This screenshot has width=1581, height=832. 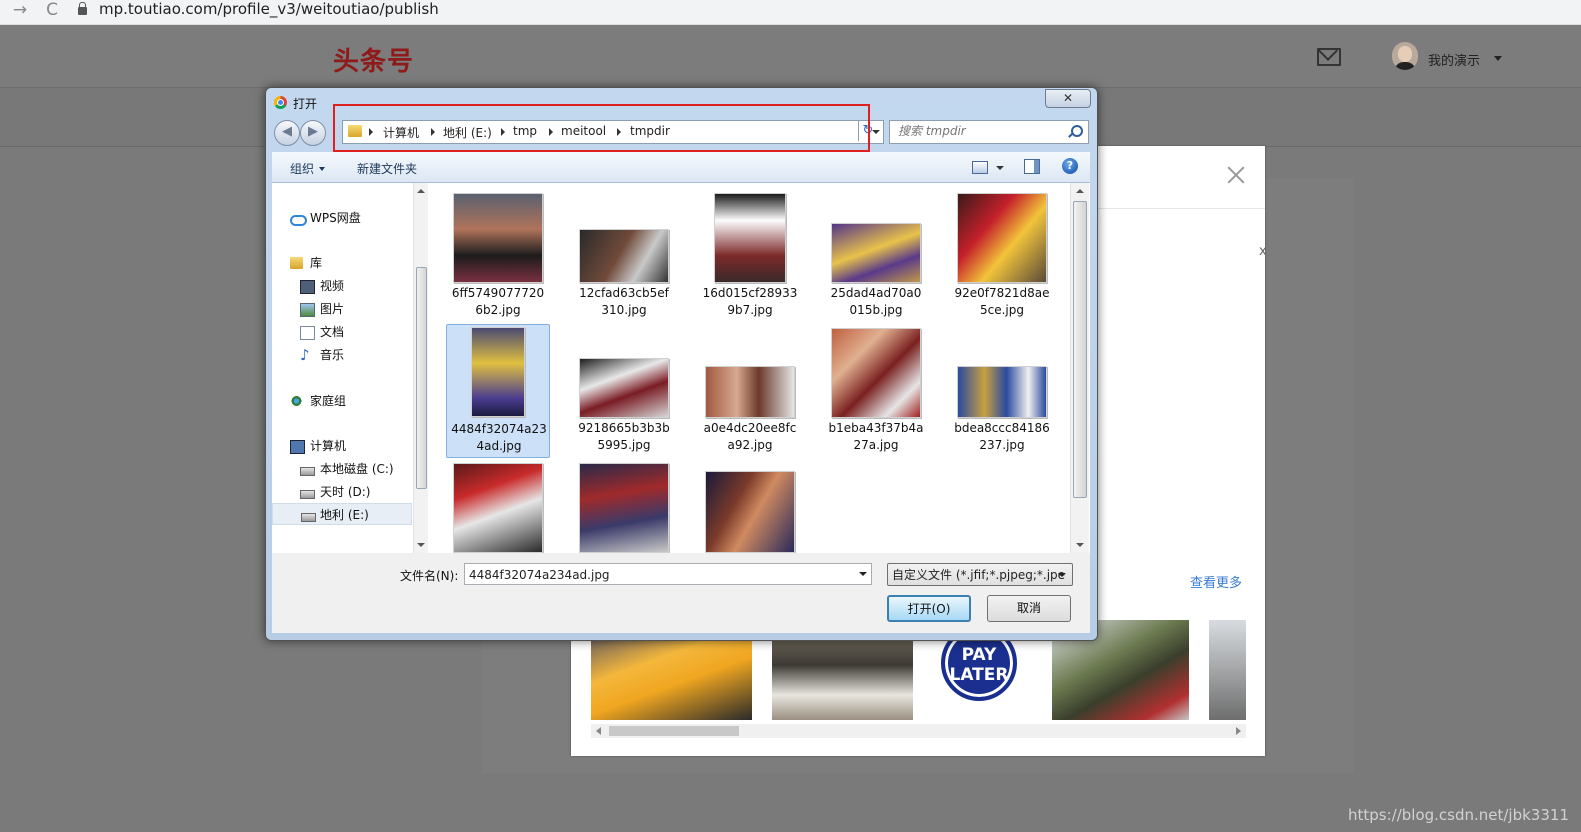 I want to click on cloud-icon, so click(x=298, y=220).